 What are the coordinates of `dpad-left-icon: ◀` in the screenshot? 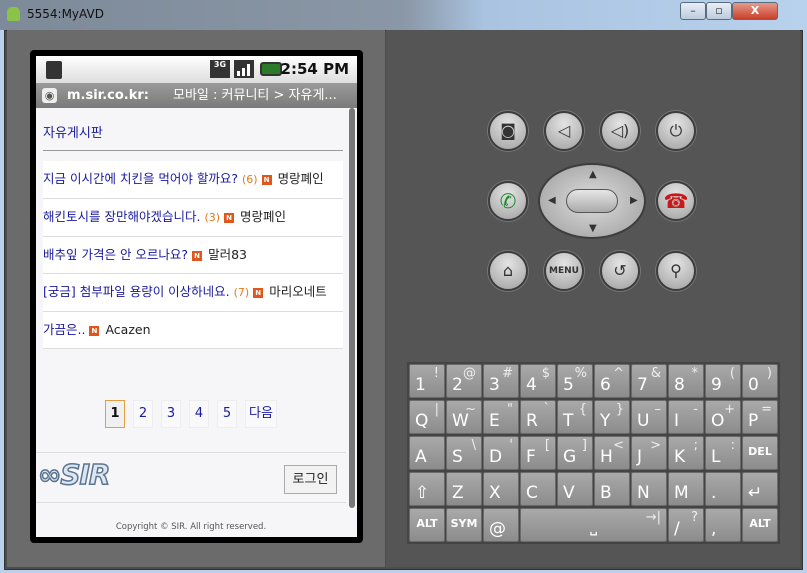 It's located at (552, 200).